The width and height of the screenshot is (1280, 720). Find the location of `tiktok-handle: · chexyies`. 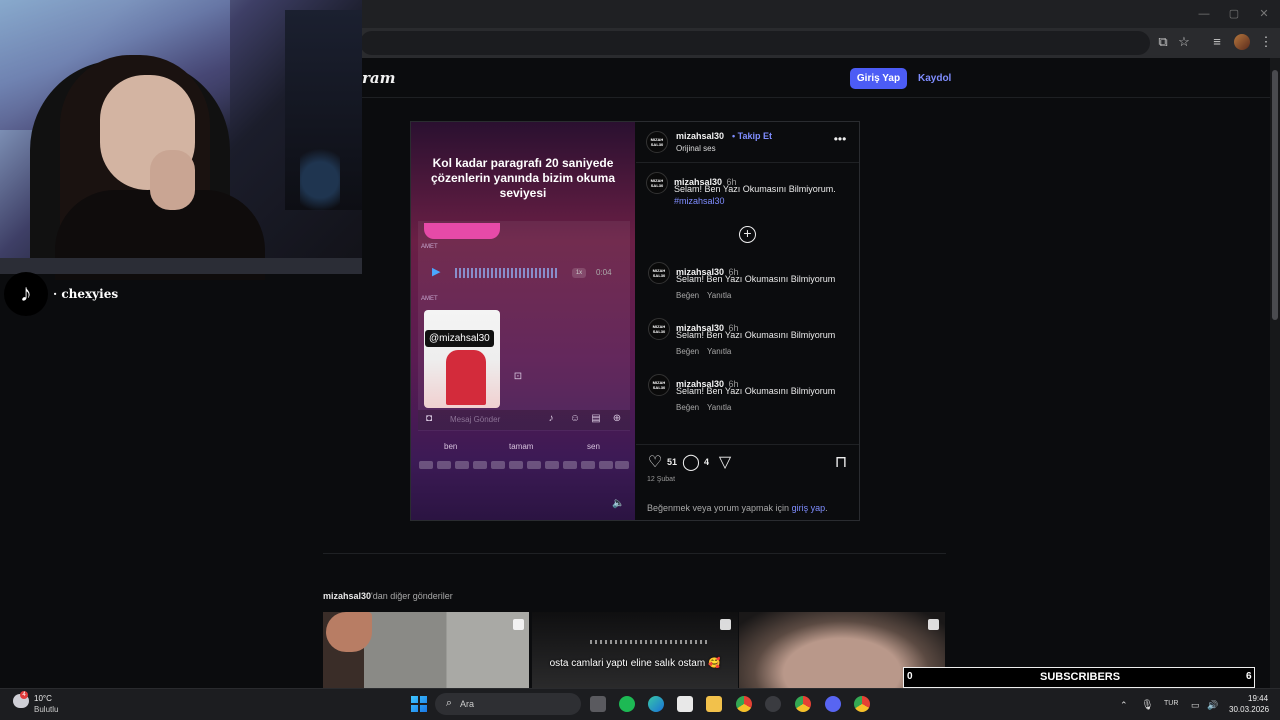

tiktok-handle: · chexyies is located at coordinates (86, 294).